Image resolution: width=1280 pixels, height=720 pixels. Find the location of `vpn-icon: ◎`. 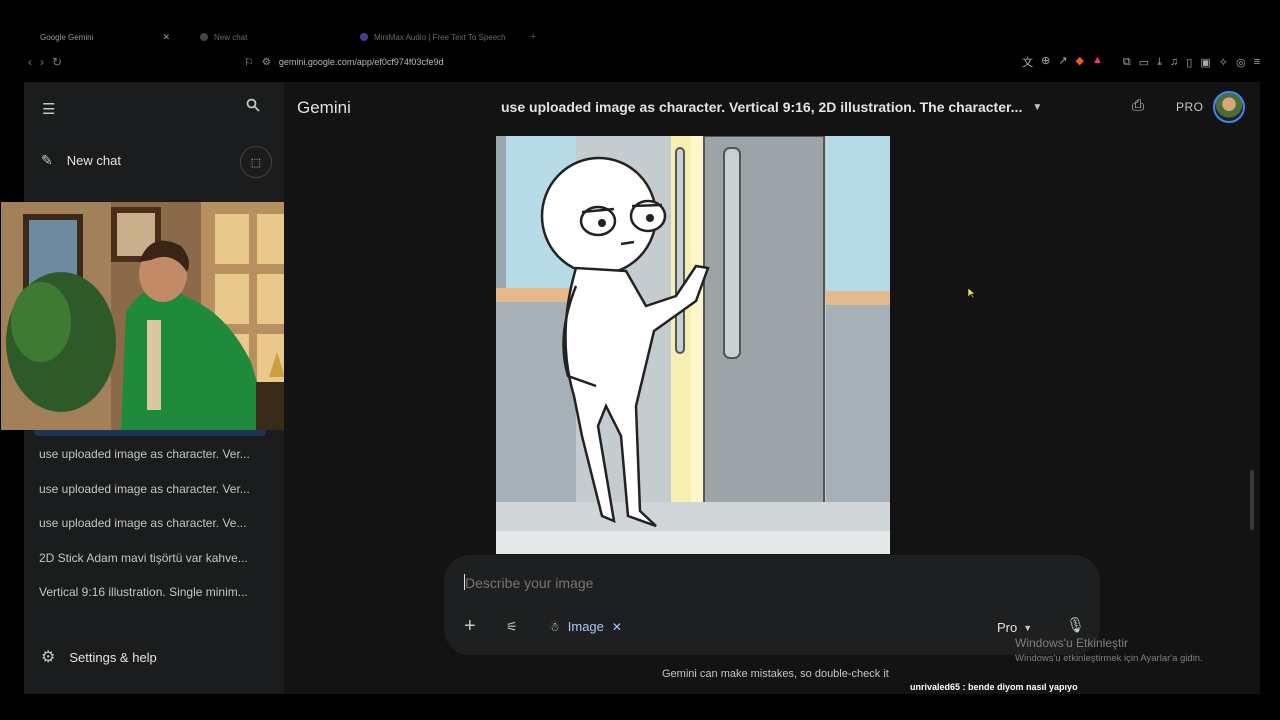

vpn-icon: ◎ is located at coordinates (1241, 62).